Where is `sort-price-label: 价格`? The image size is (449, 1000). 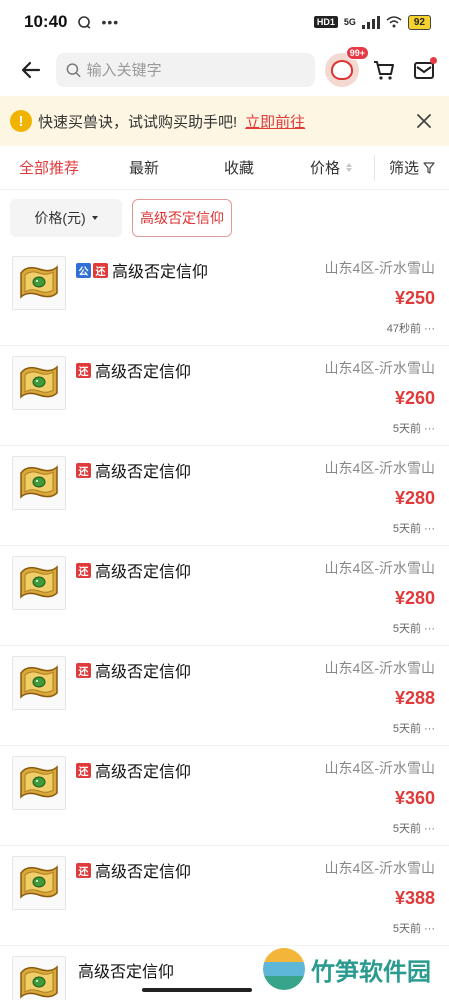
sort-price-label: 价格 is located at coordinates (324, 168).